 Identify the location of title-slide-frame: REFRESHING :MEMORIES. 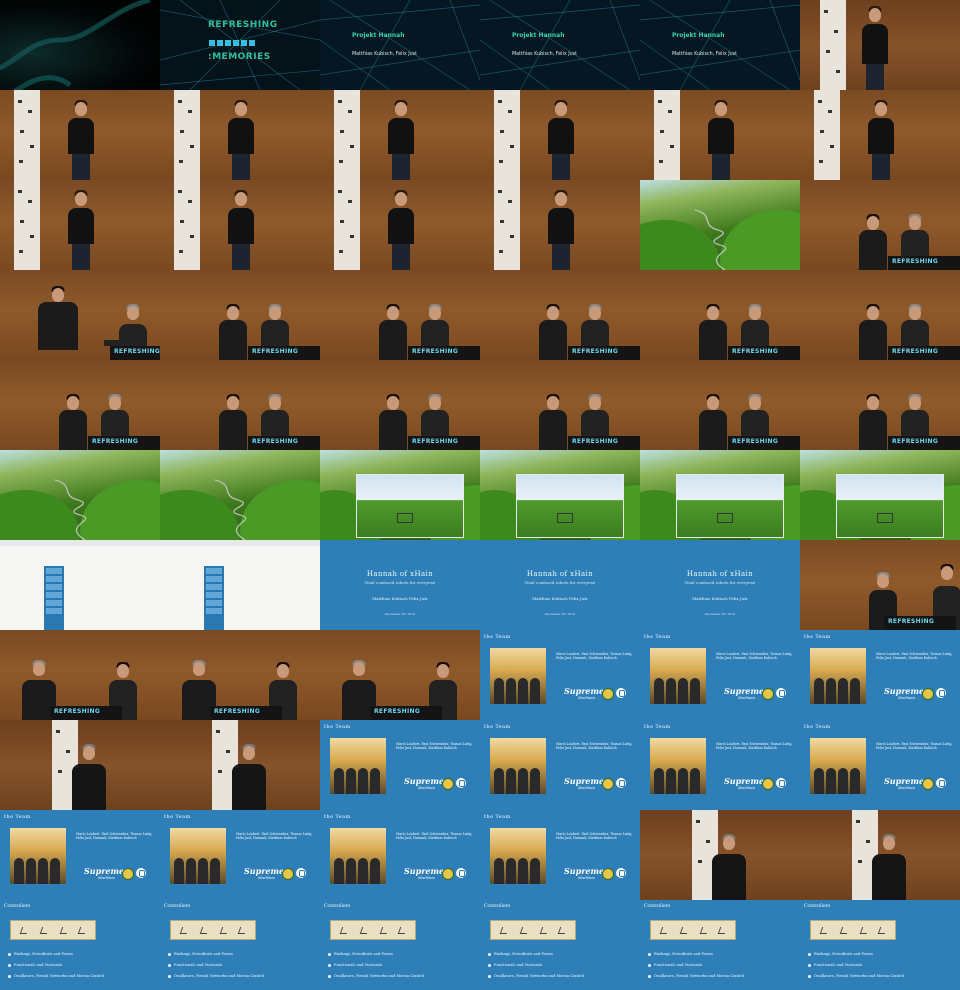
(240, 45).